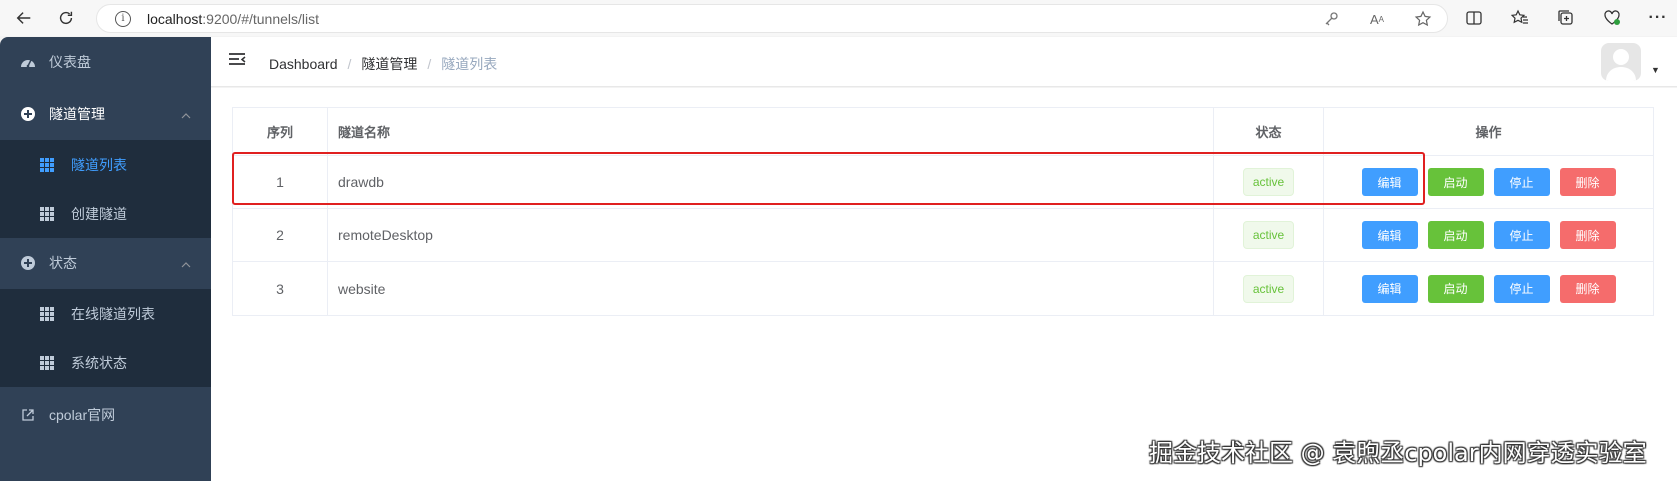 This screenshot has height=481, width=1677. I want to click on url-text: localhost:9200/#/tunnels/list, so click(233, 19).